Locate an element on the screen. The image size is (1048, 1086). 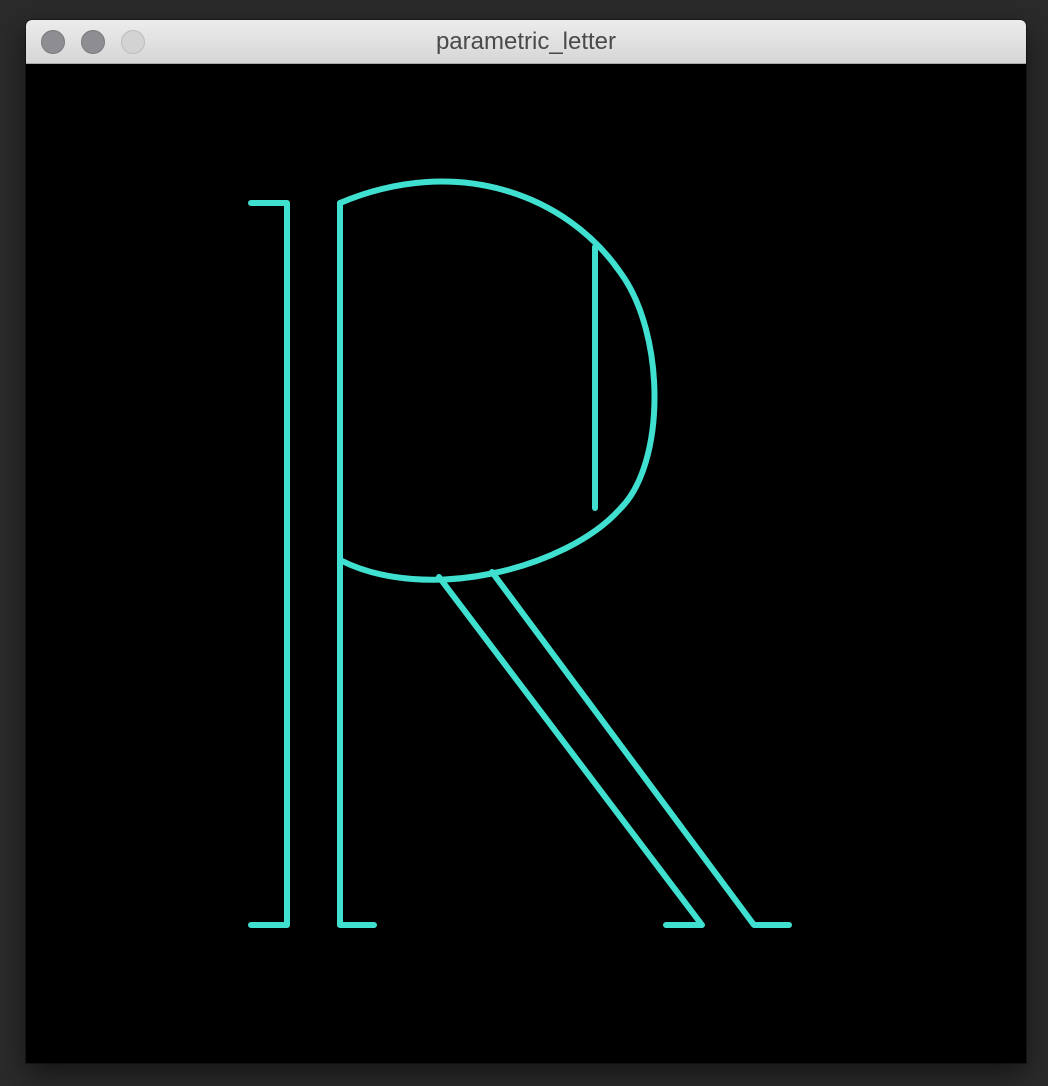
leg-left-diagonal is located at coordinates (570, 751).